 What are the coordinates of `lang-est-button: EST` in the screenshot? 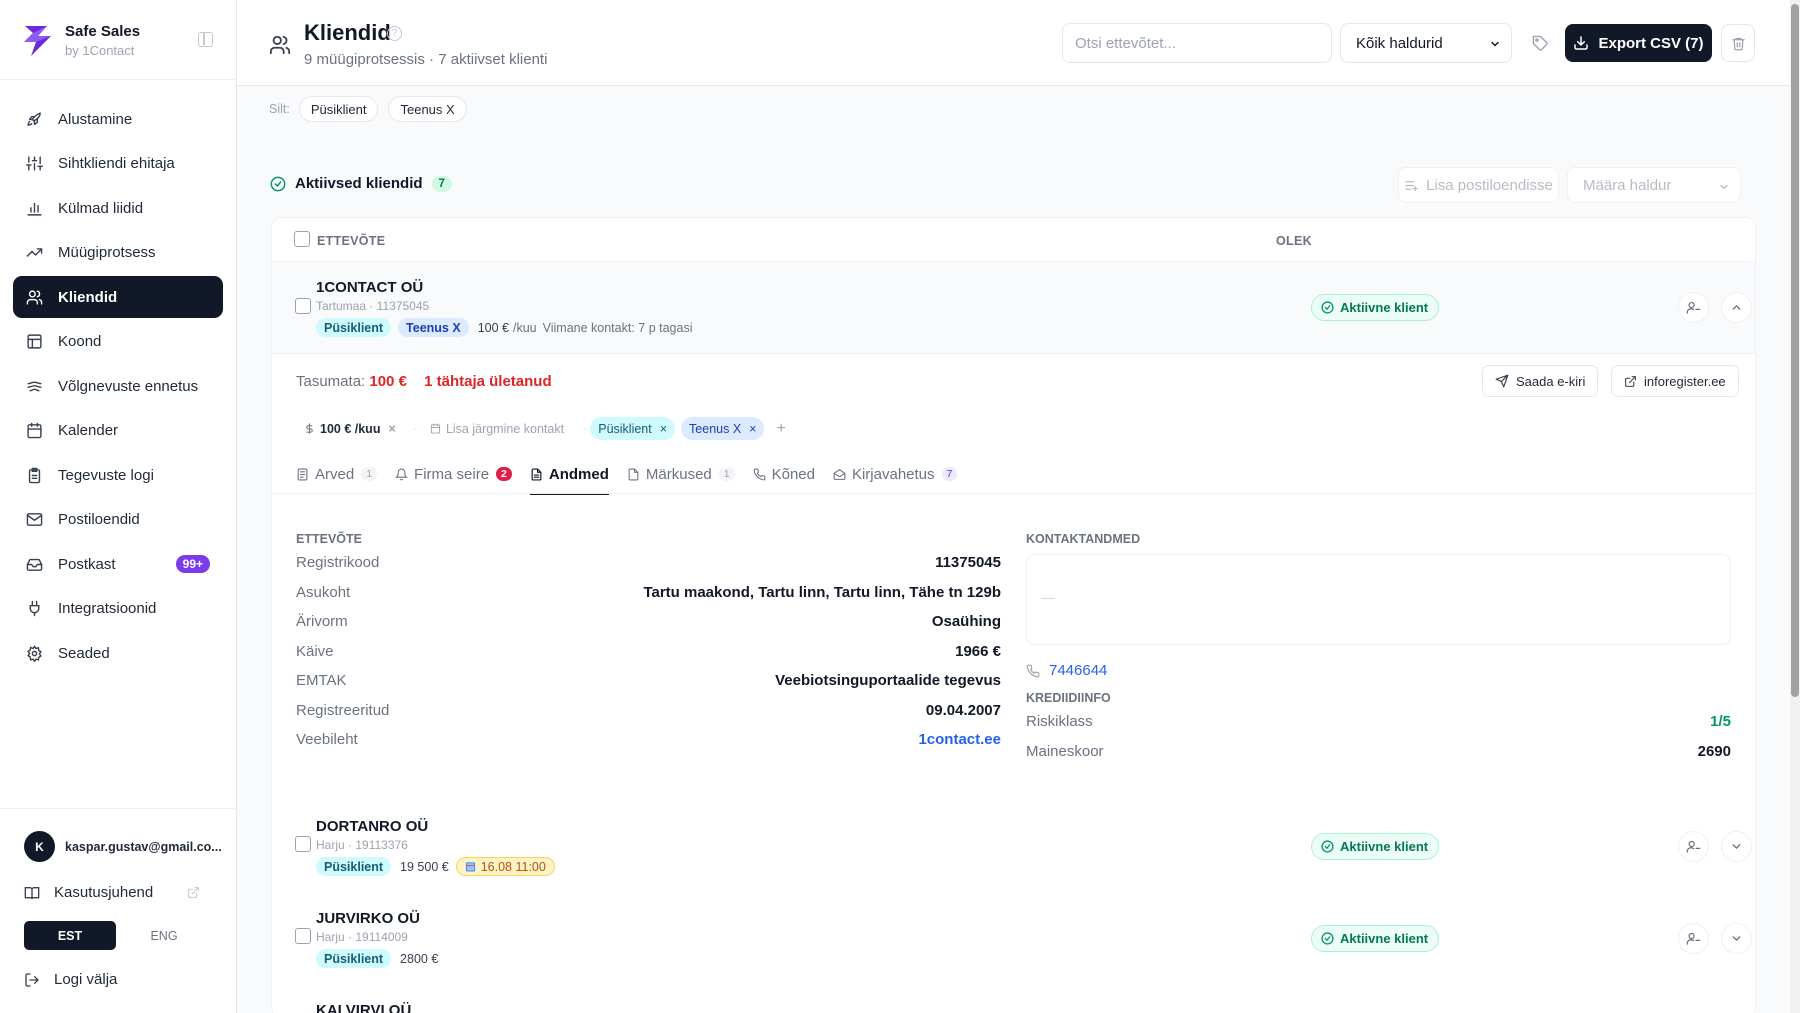 It's located at (70, 935).